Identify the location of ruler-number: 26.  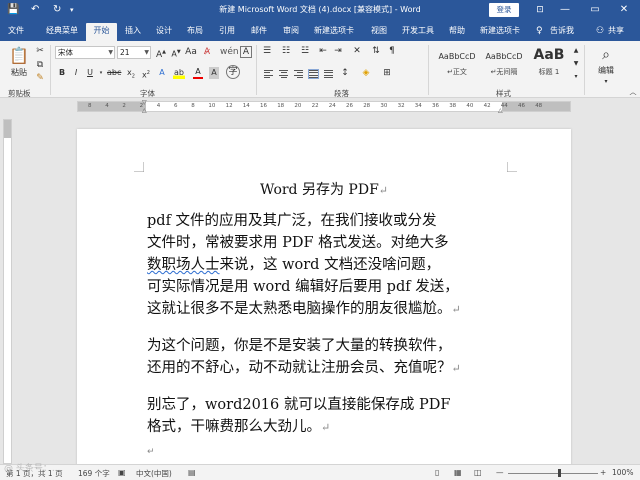
(349, 106).